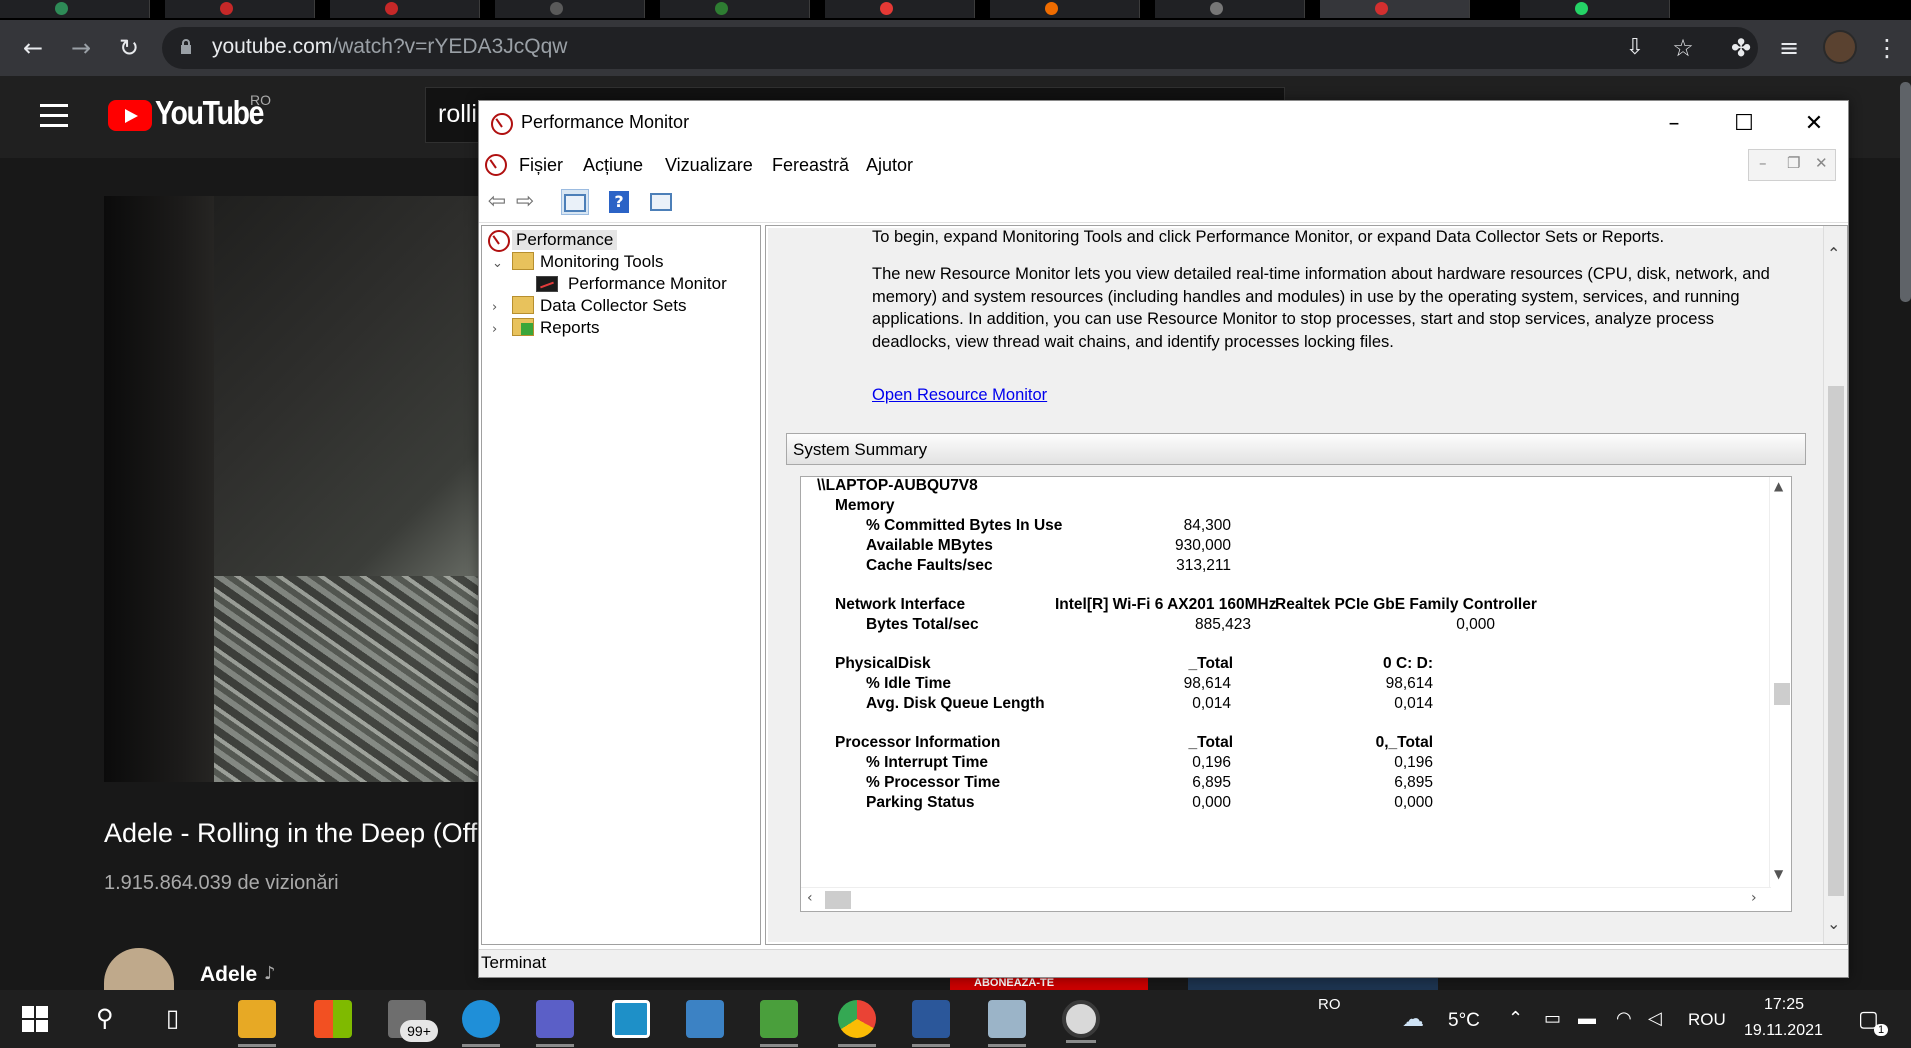 The height and width of the screenshot is (1048, 1911). Describe the element at coordinates (570, 328) in the screenshot. I see `tree-item-reports: Reports` at that location.